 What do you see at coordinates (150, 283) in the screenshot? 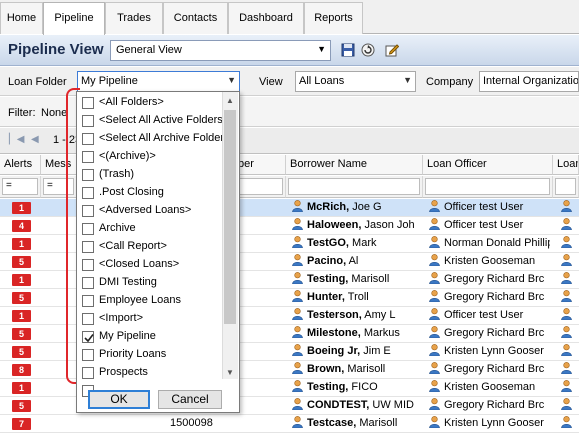
I see `folder-option: DMI Testing` at bounding box center [150, 283].